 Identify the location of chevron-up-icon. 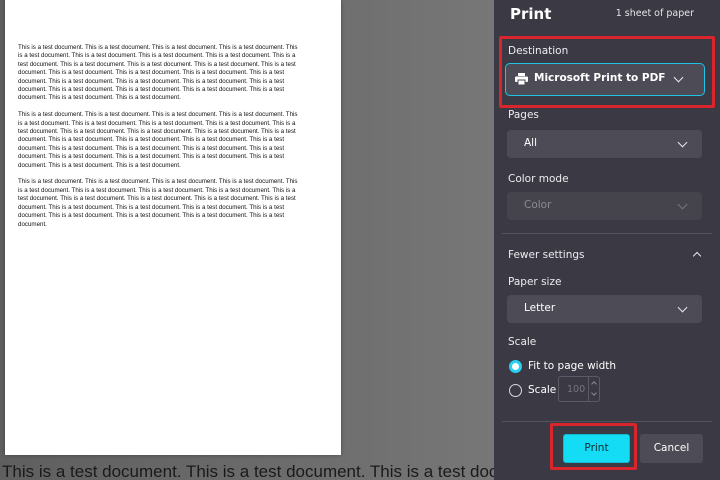
(697, 256).